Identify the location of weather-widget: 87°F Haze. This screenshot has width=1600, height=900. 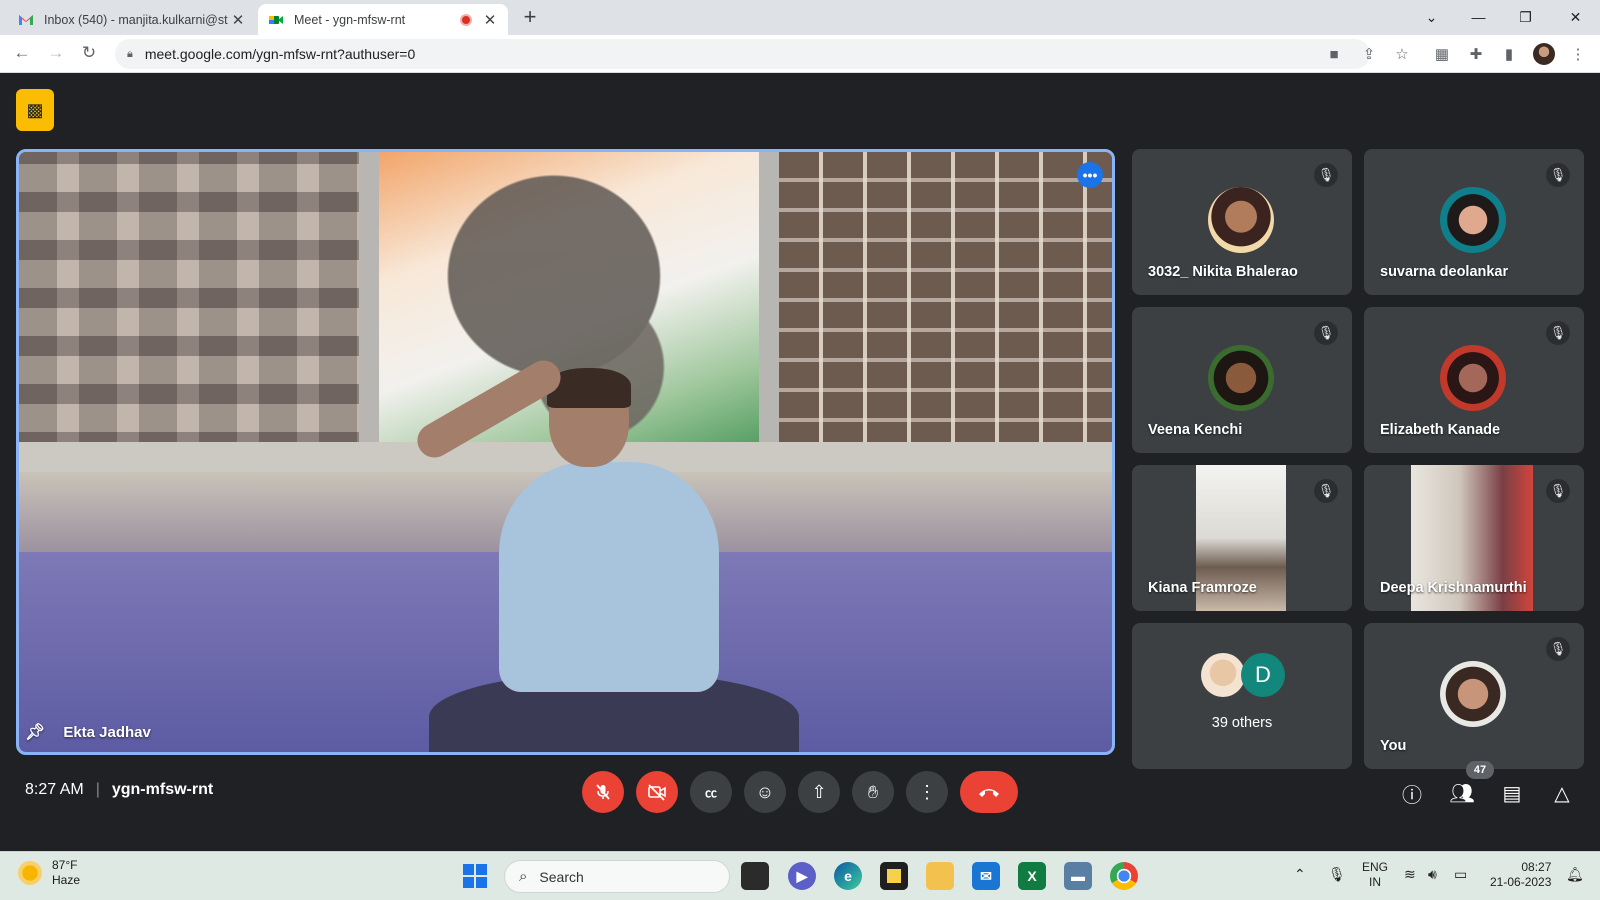
(49, 873).